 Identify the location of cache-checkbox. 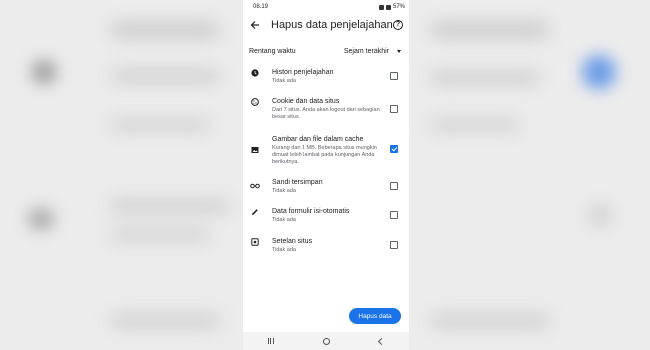
(394, 149).